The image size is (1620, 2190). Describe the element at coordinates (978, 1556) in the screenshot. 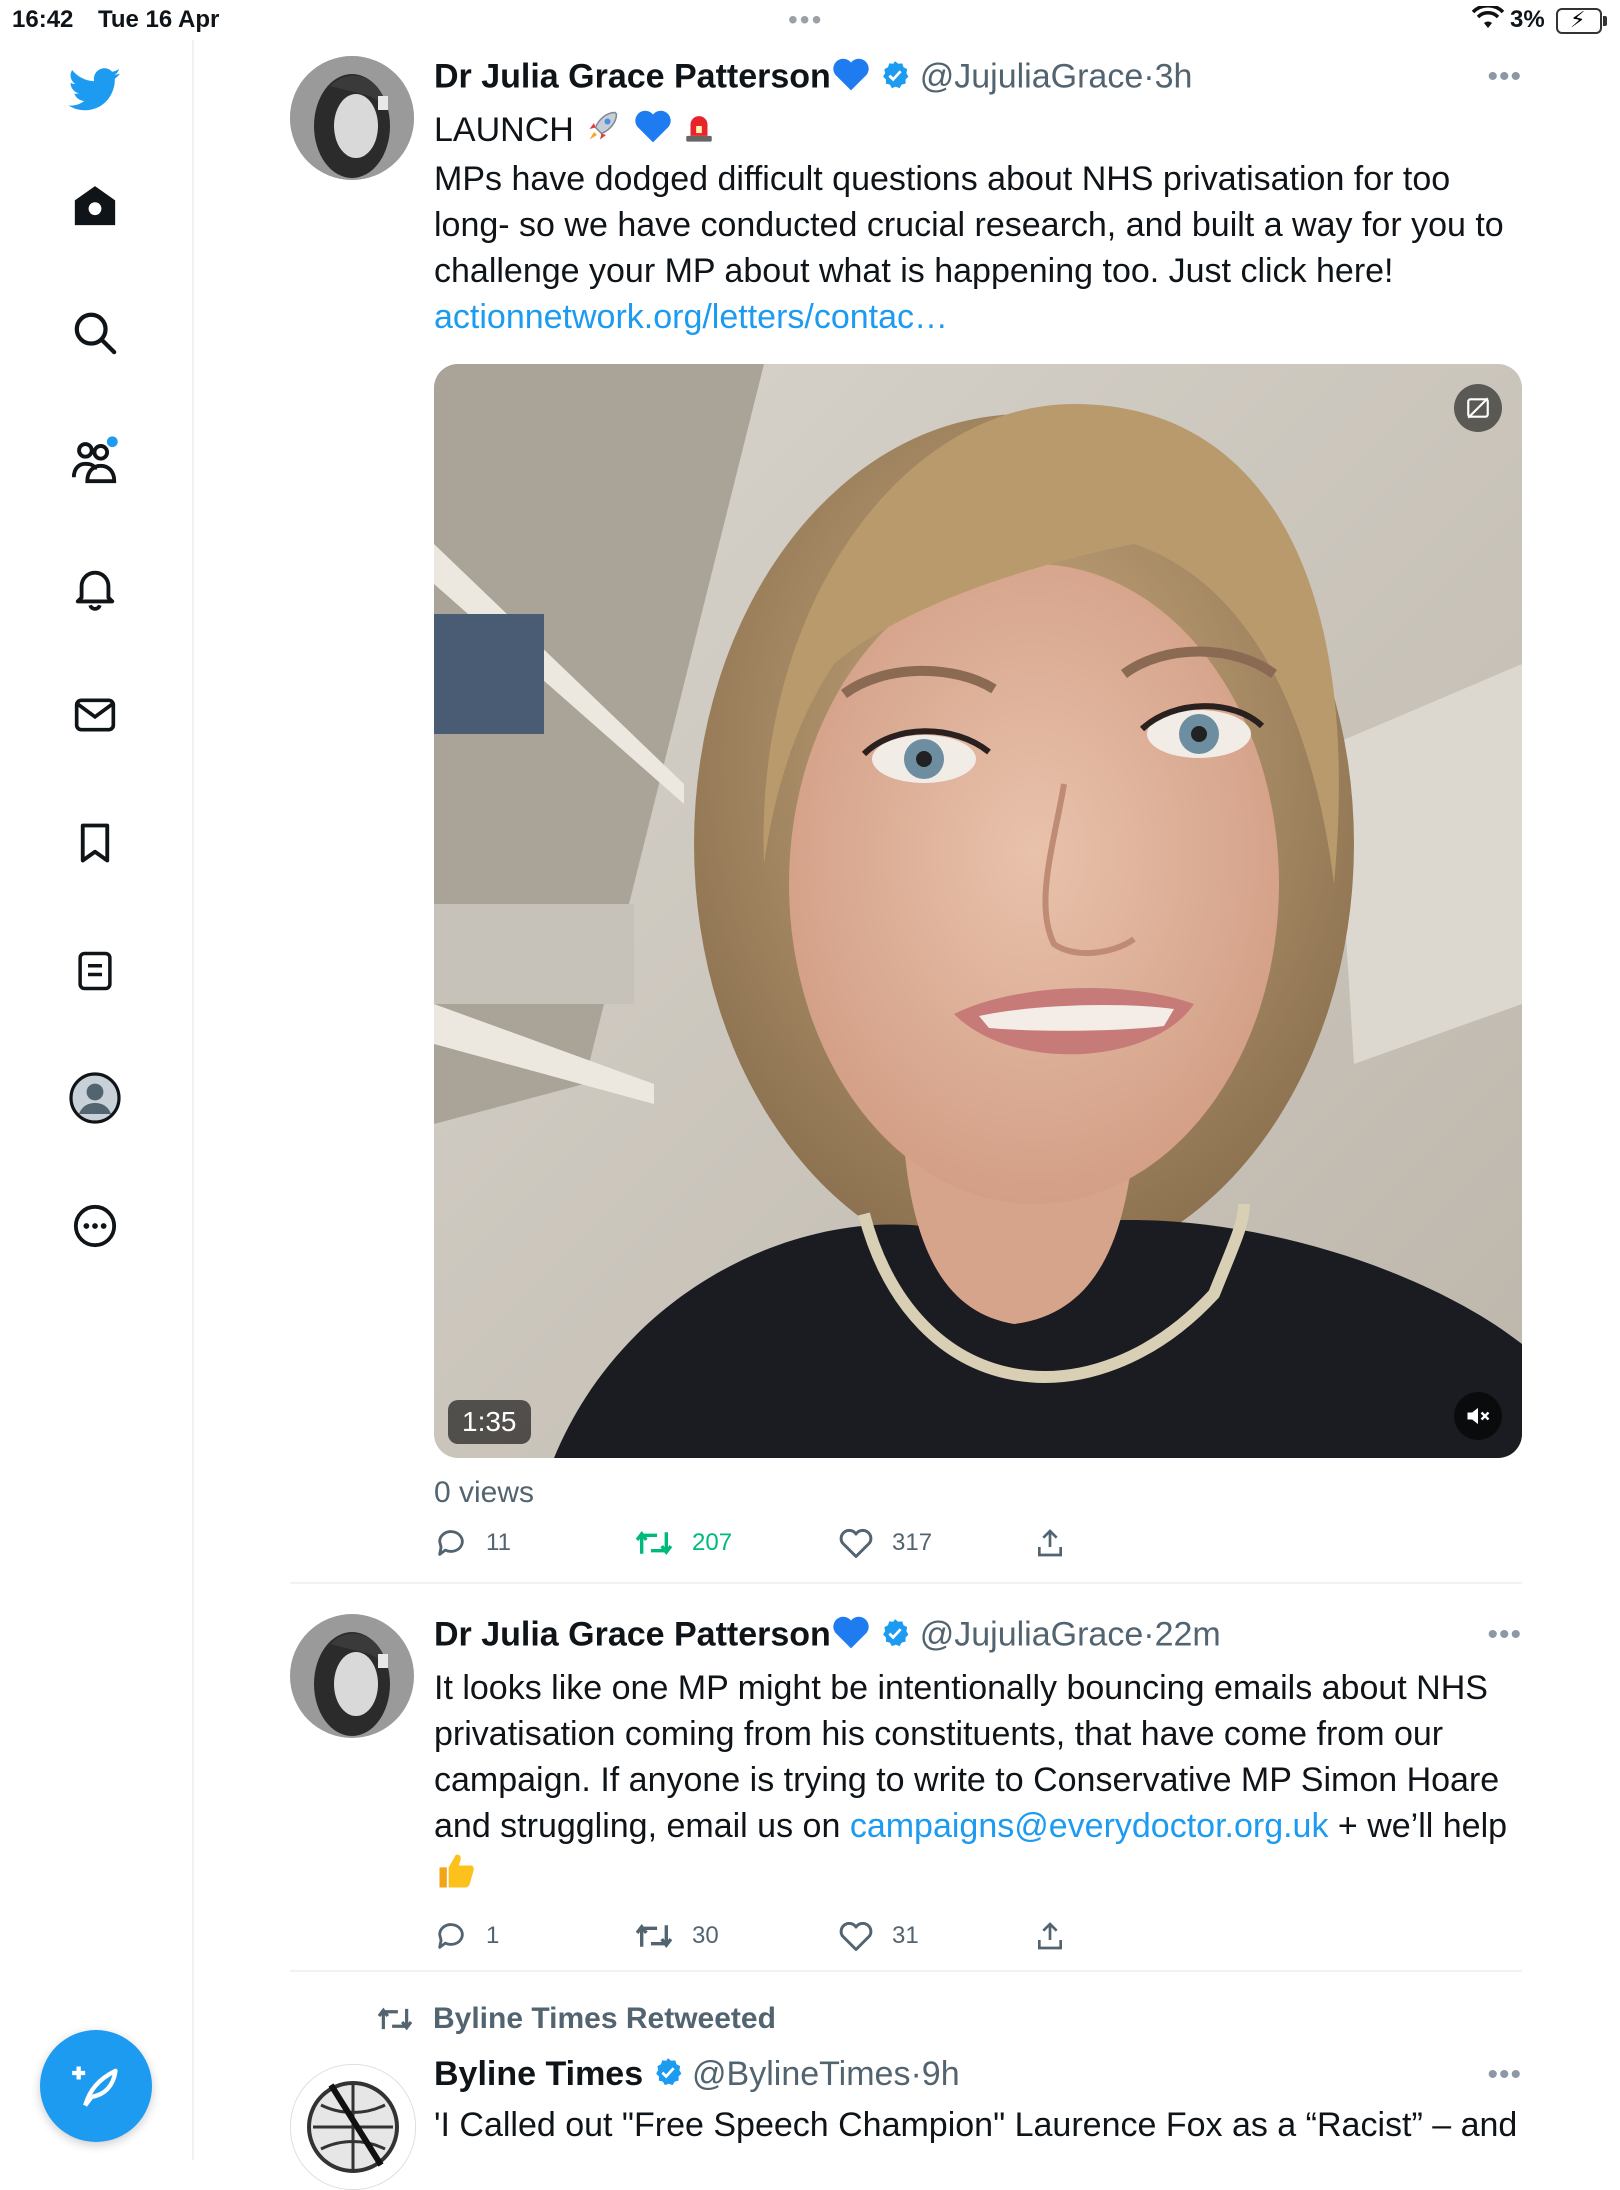

I see `tweet-actions: 11 207 317` at that location.